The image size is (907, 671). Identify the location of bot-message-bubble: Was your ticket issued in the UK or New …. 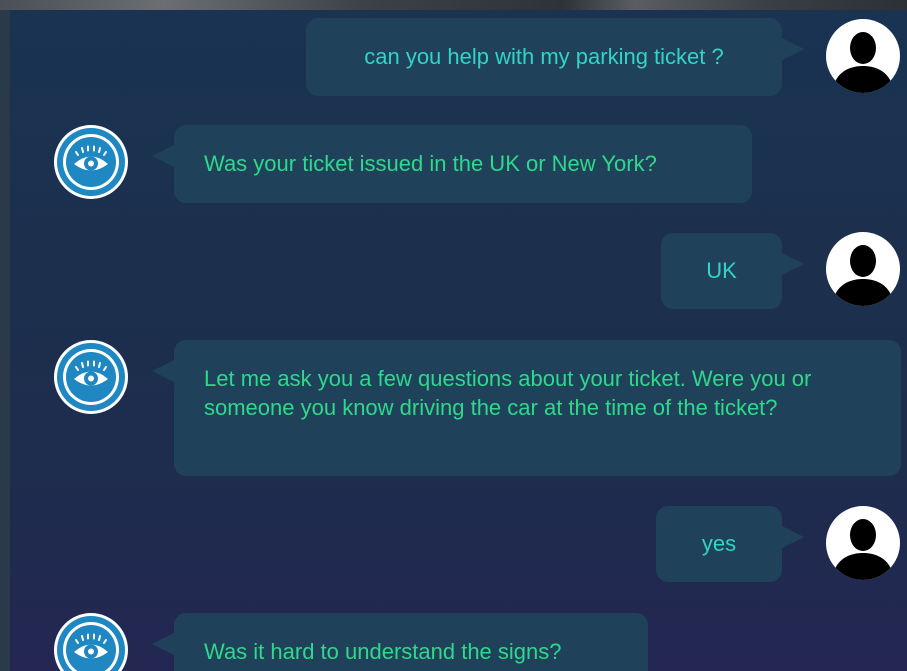
(463, 164).